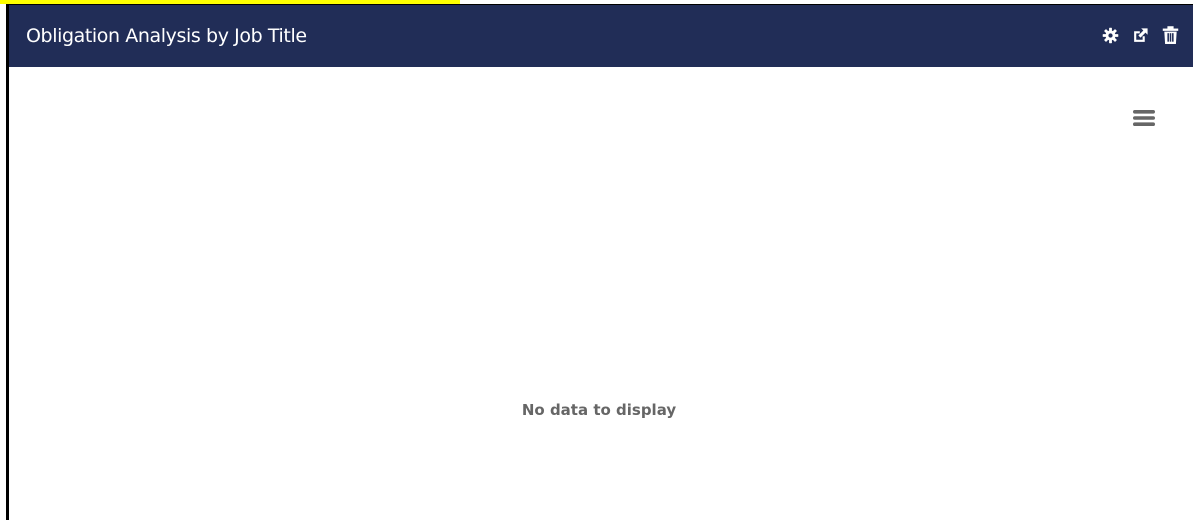  Describe the element at coordinates (166, 36) in the screenshot. I see `widget-title: Obligation Analysis by Job Title` at that location.